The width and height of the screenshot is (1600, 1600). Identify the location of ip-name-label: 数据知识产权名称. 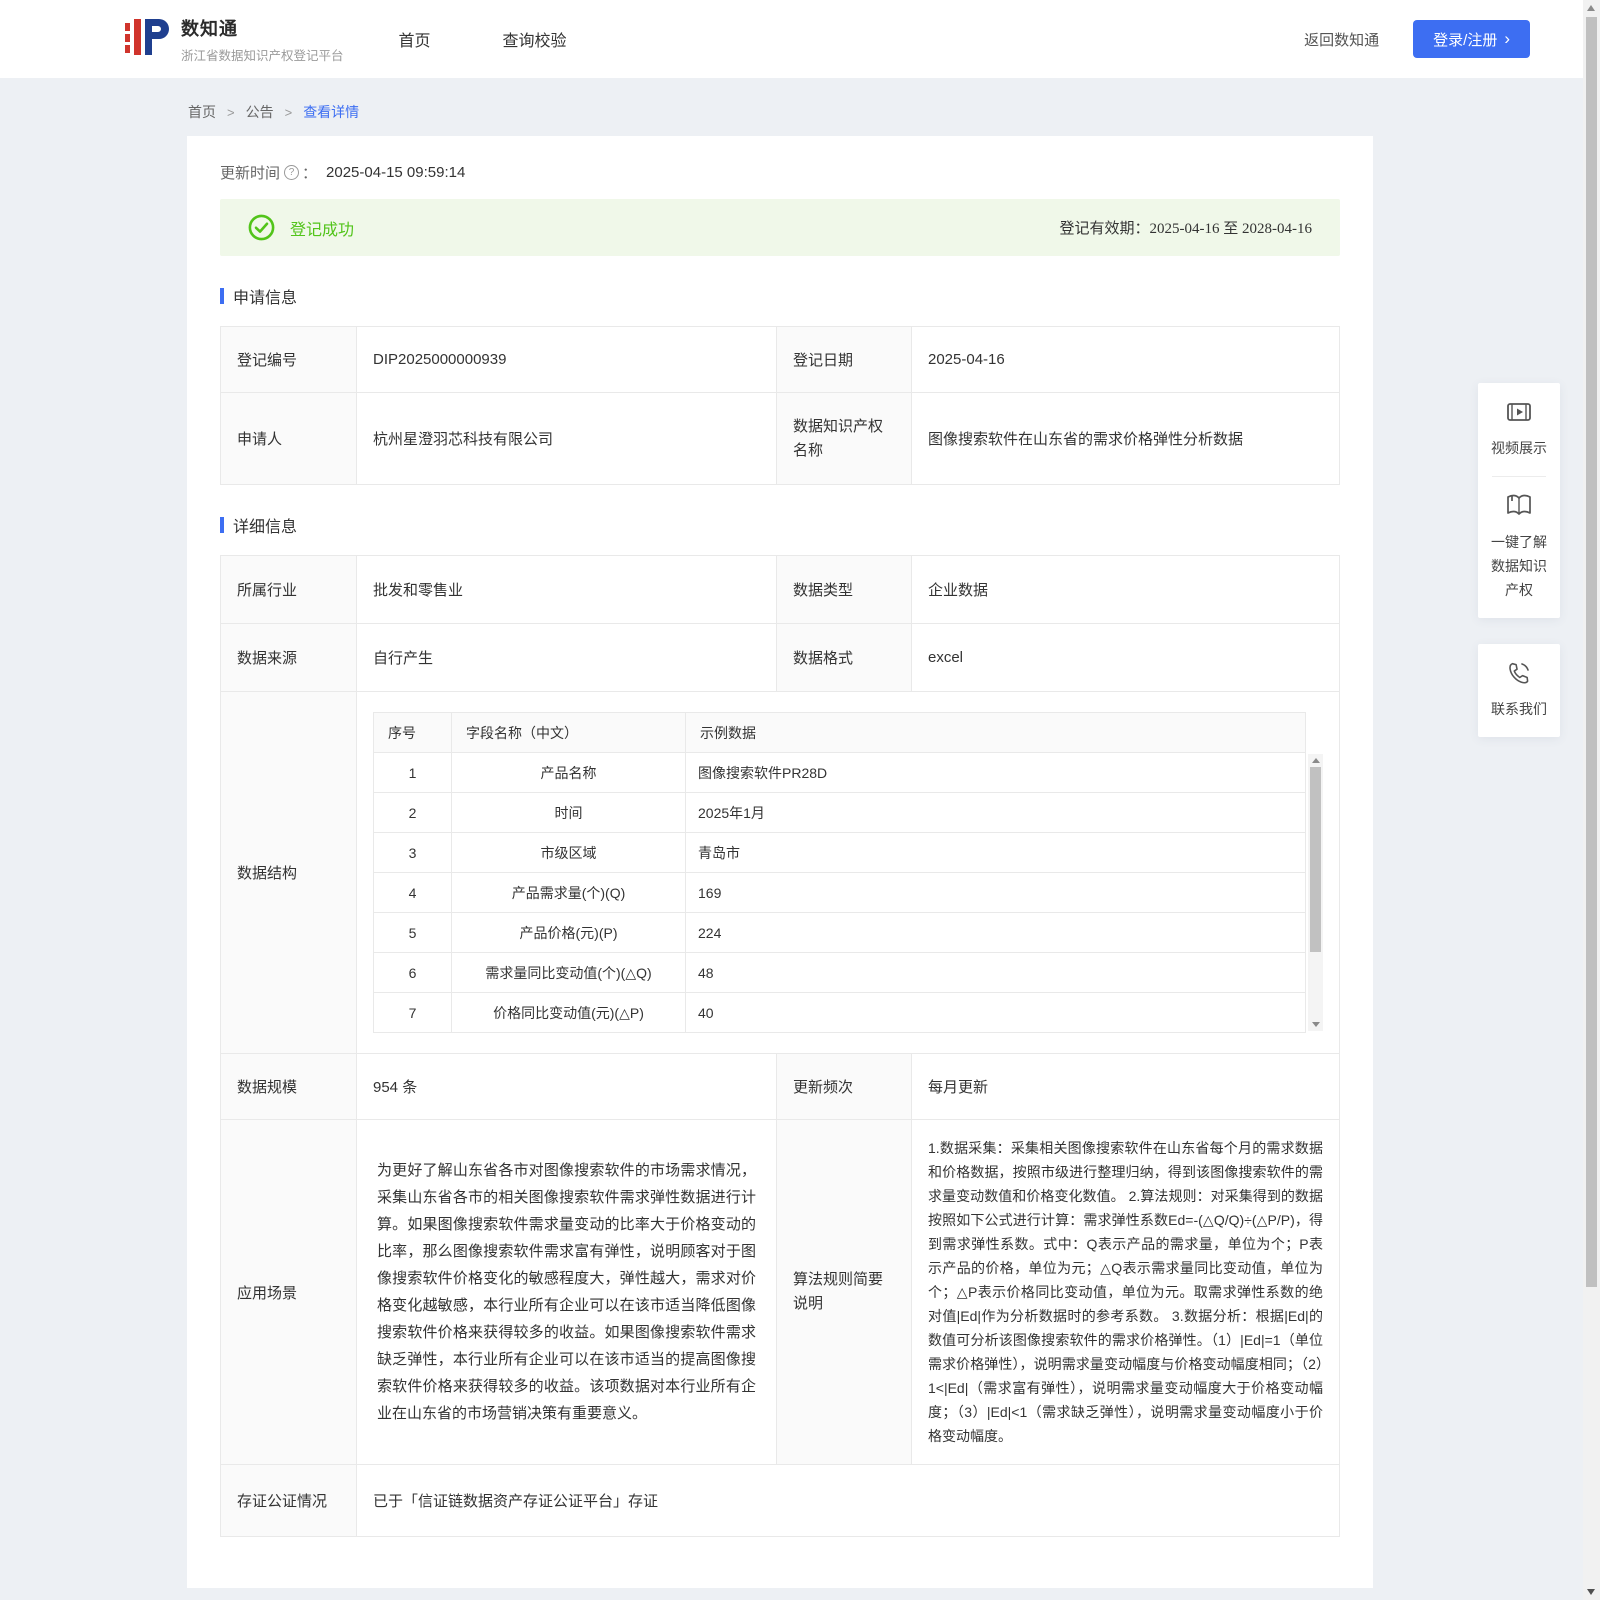
(844, 438).